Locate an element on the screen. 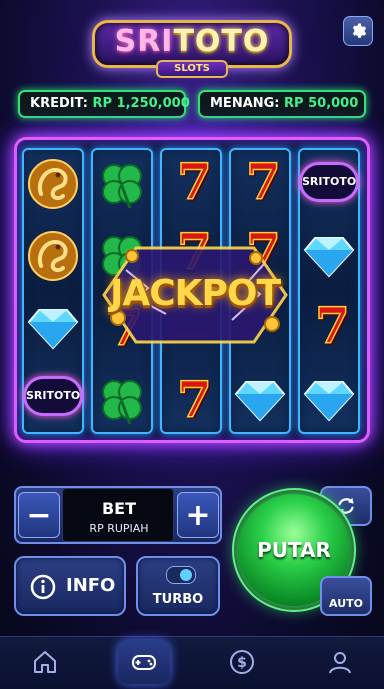 This screenshot has height=689, width=384. bet-display: BET RP RUPIAH is located at coordinates (118, 515).